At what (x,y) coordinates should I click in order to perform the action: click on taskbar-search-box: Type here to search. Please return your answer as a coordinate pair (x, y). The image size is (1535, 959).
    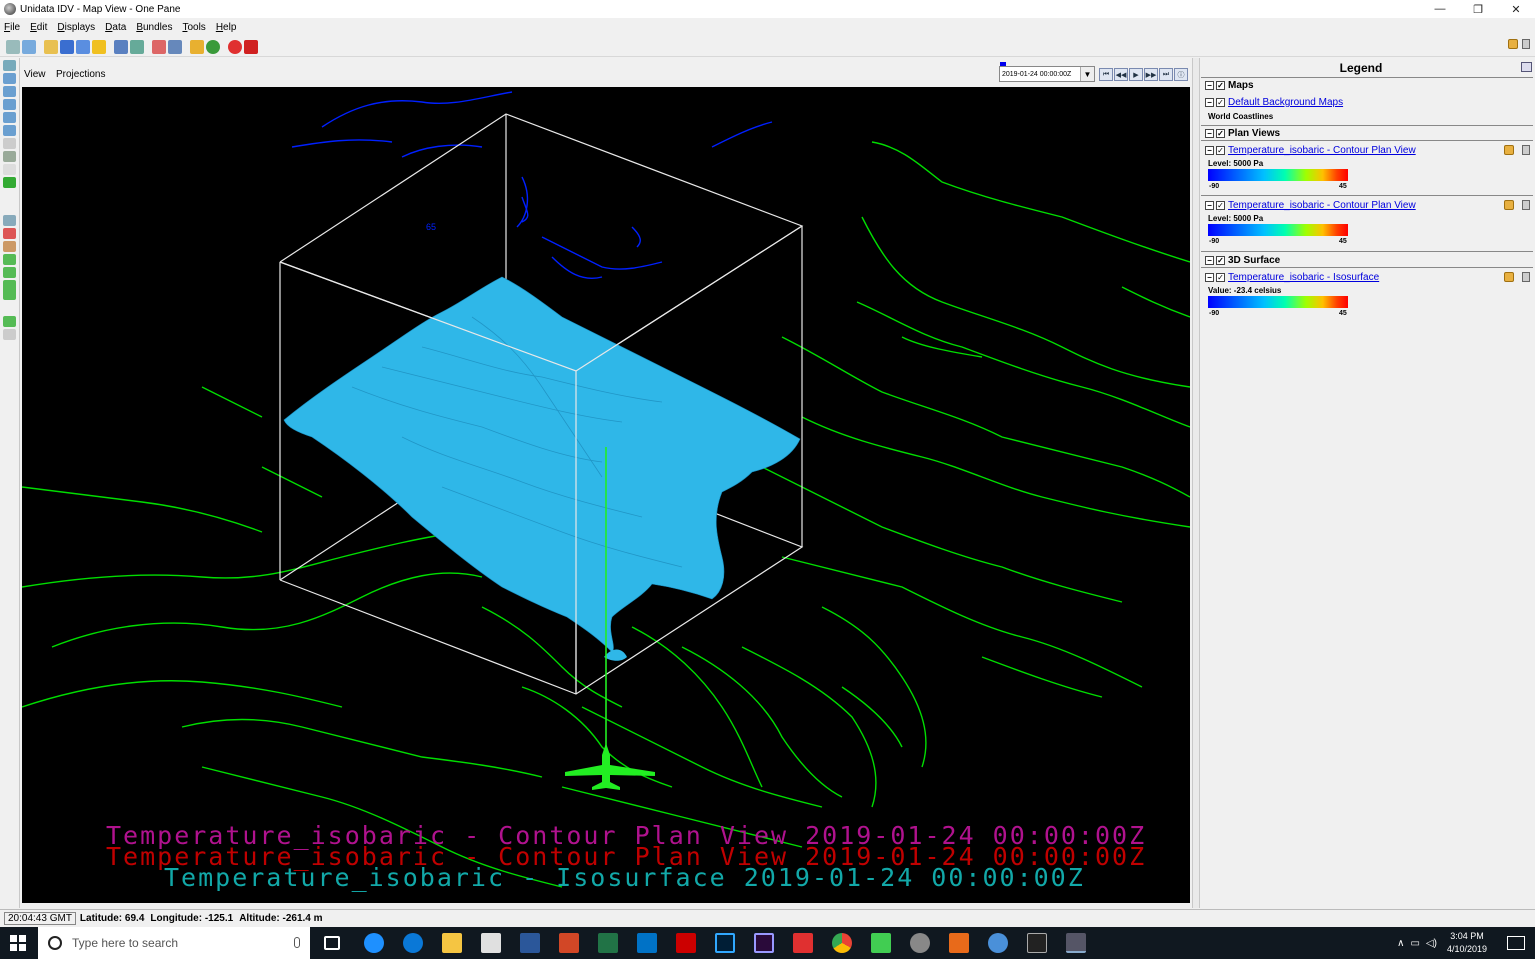
    Looking at the image, I should click on (174, 943).